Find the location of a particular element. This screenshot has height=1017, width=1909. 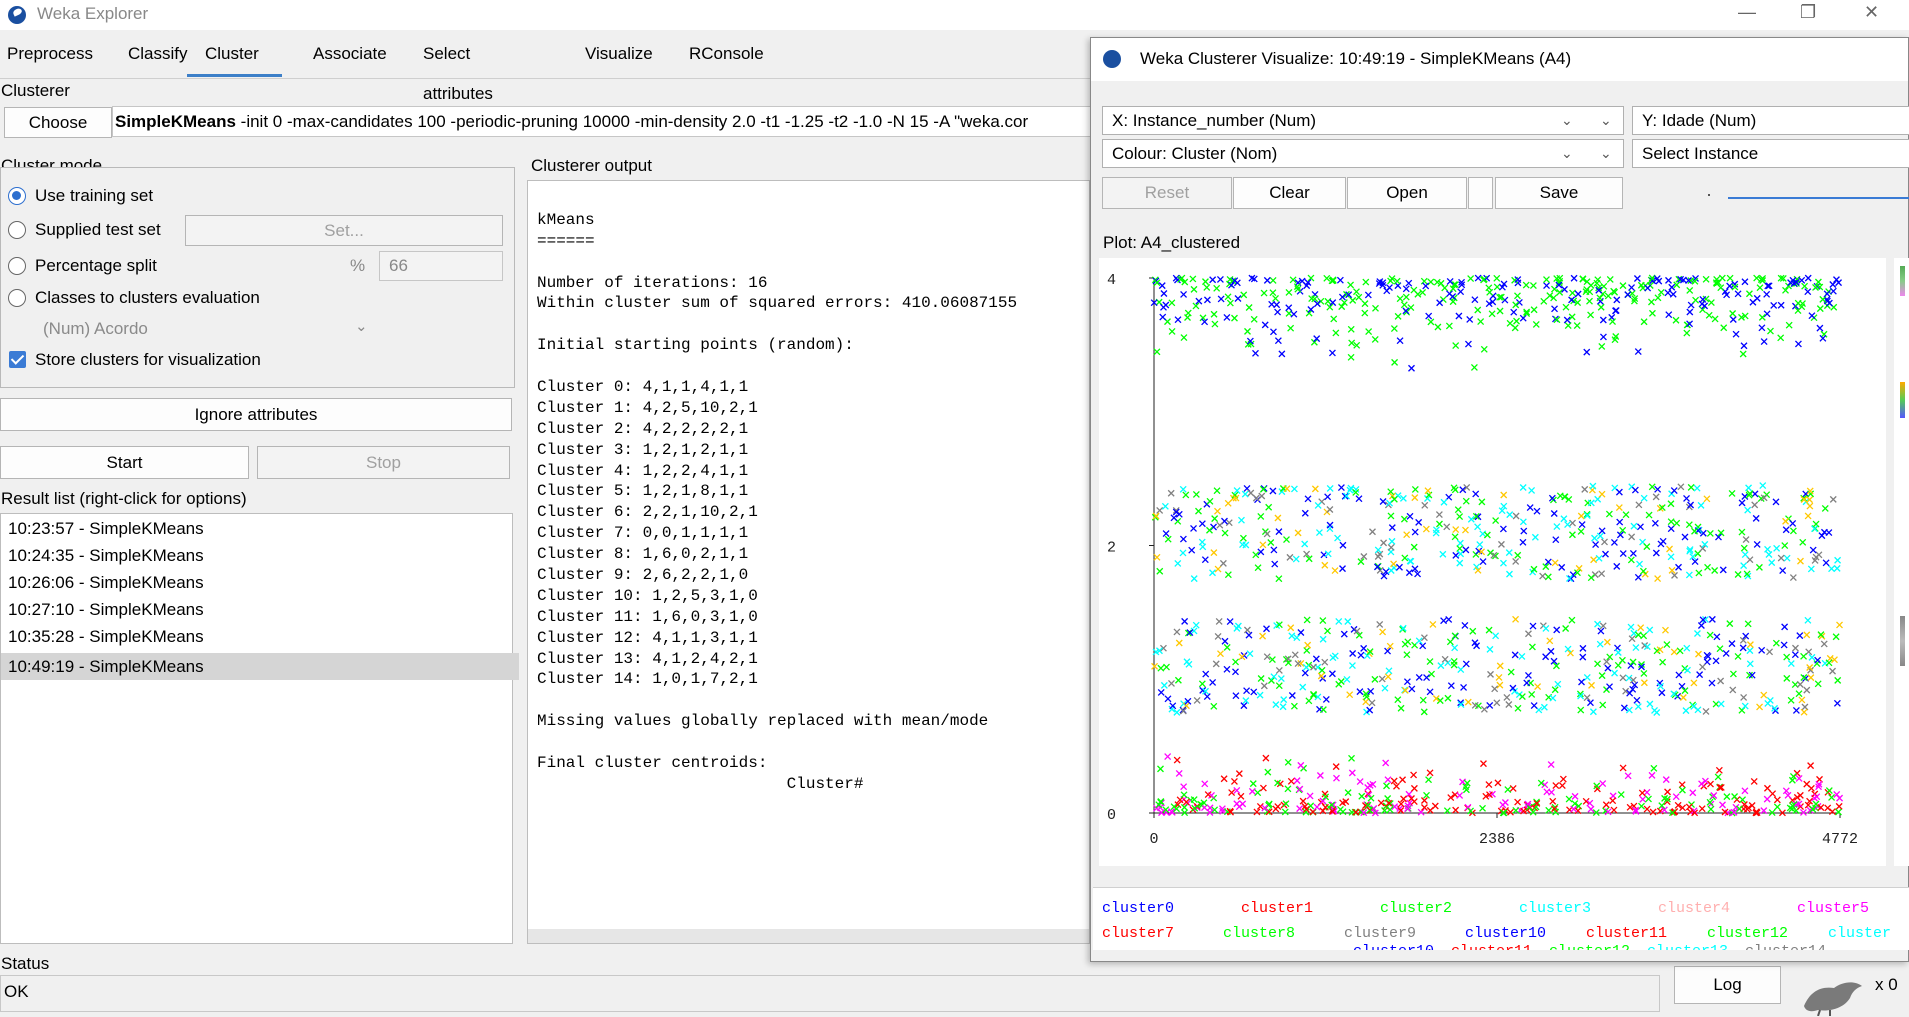

legend-item-cluster0: cluster0 is located at coordinates (1138, 908).